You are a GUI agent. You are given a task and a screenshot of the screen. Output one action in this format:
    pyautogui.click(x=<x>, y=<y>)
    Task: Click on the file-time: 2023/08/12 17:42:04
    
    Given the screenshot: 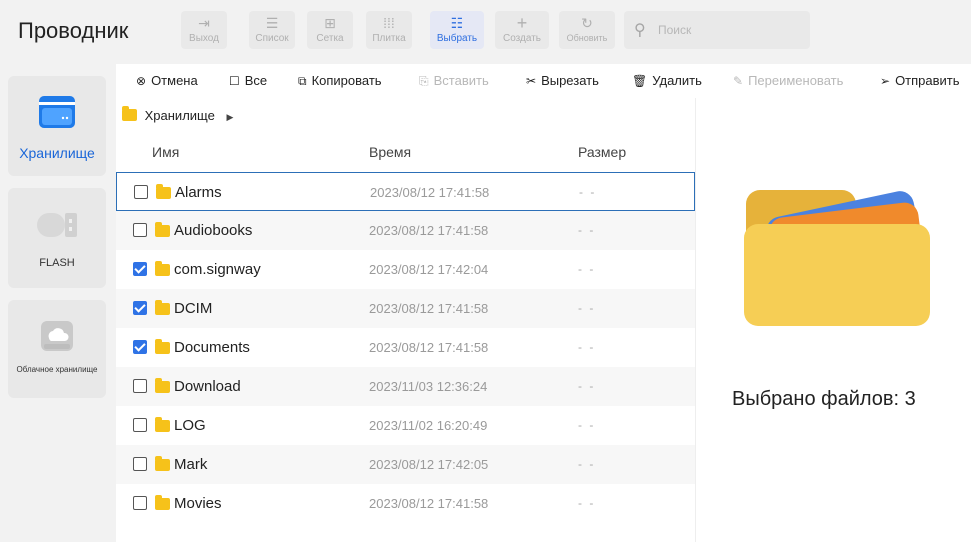 What is the action you would take?
    pyautogui.click(x=429, y=269)
    